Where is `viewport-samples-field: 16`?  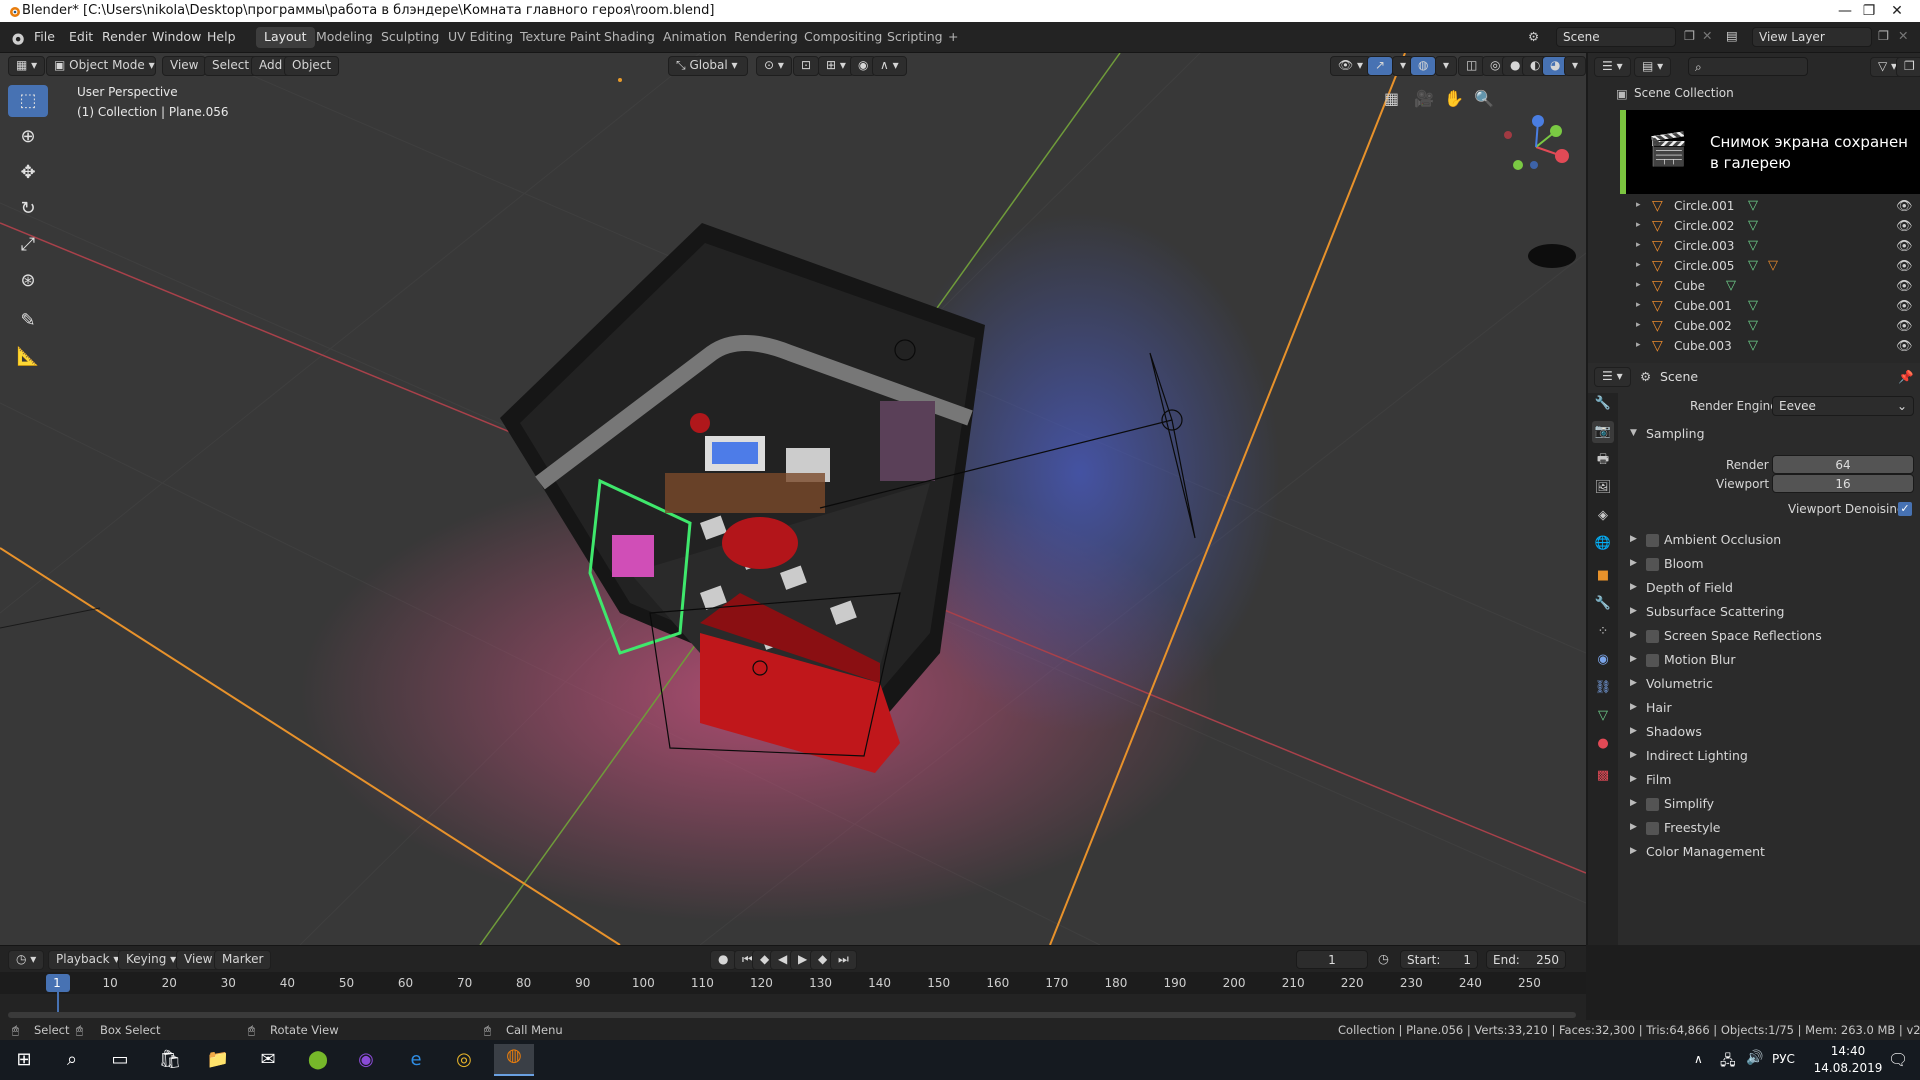
viewport-samples-field: 16 is located at coordinates (1843, 483).